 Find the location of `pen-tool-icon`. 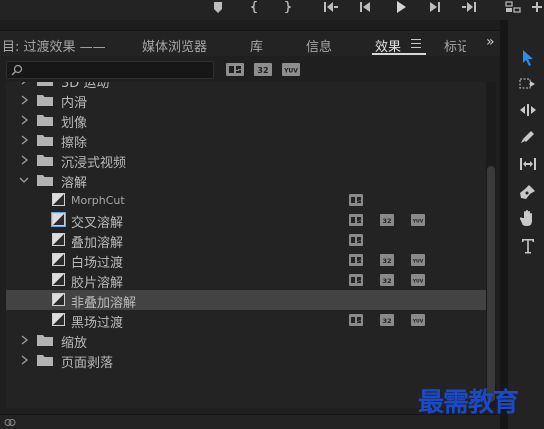

pen-tool-icon is located at coordinates (528, 192).